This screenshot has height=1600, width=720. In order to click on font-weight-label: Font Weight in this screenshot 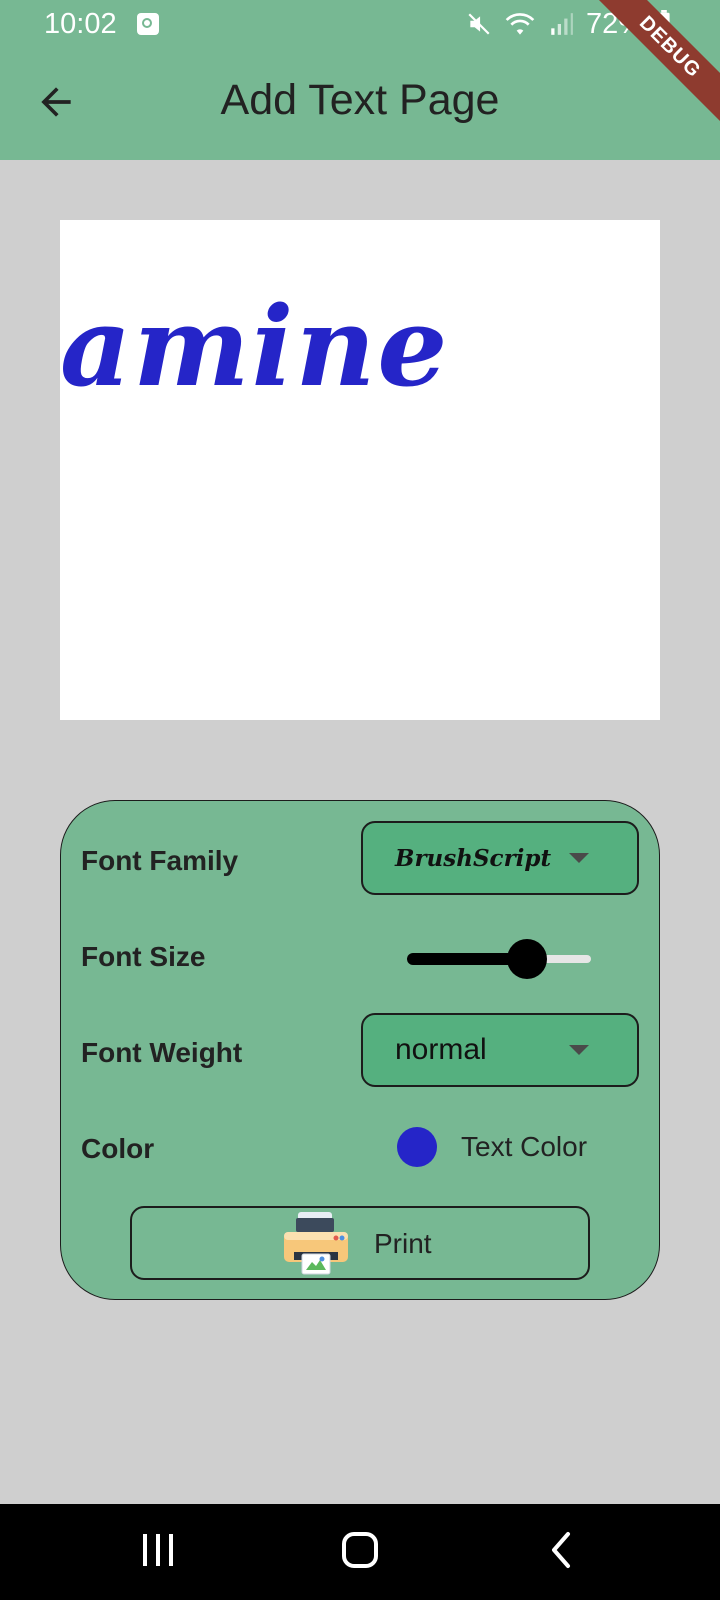, I will do `click(162, 1052)`.